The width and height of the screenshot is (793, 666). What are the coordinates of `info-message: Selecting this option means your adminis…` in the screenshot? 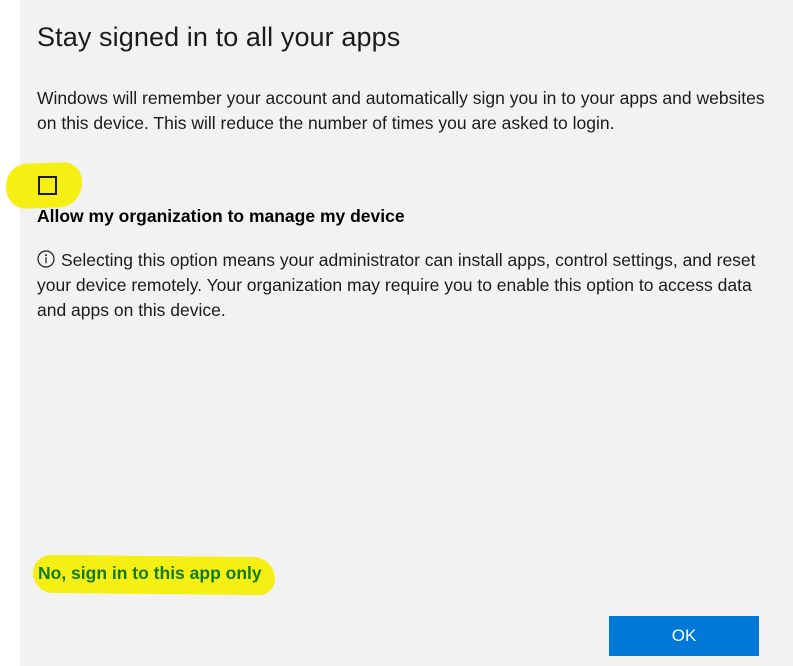 It's located at (407, 285).